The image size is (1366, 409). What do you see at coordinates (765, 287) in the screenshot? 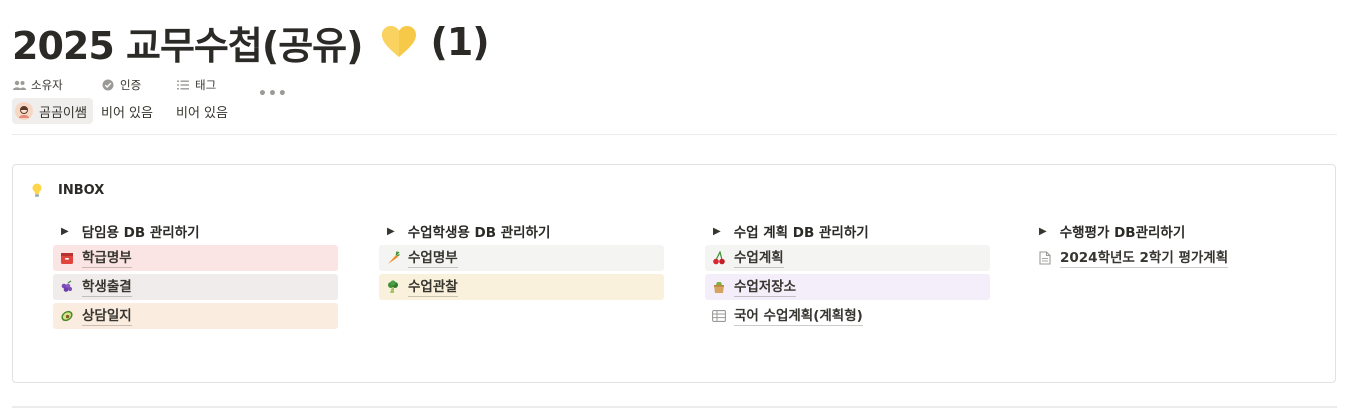
I see `link-label: 수업저장소` at bounding box center [765, 287].